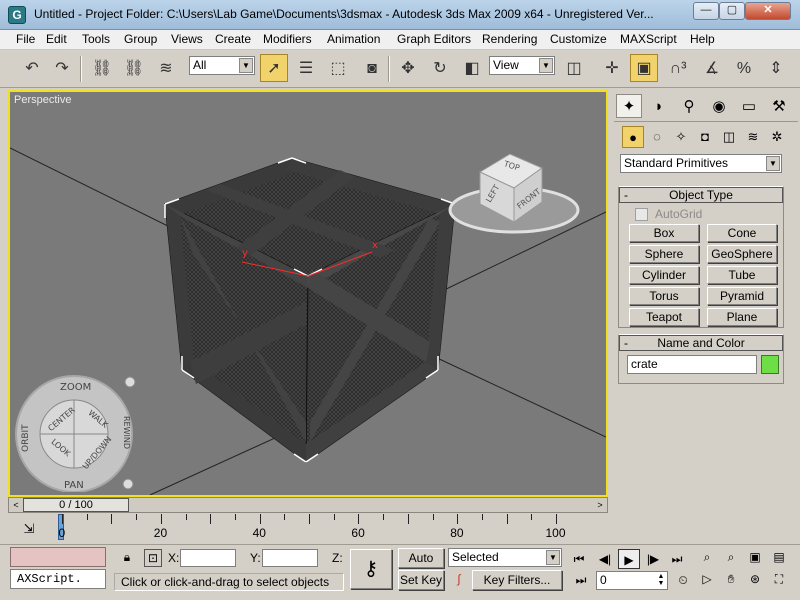  Describe the element at coordinates (692, 364) in the screenshot. I see `object-name-input: crate` at that location.